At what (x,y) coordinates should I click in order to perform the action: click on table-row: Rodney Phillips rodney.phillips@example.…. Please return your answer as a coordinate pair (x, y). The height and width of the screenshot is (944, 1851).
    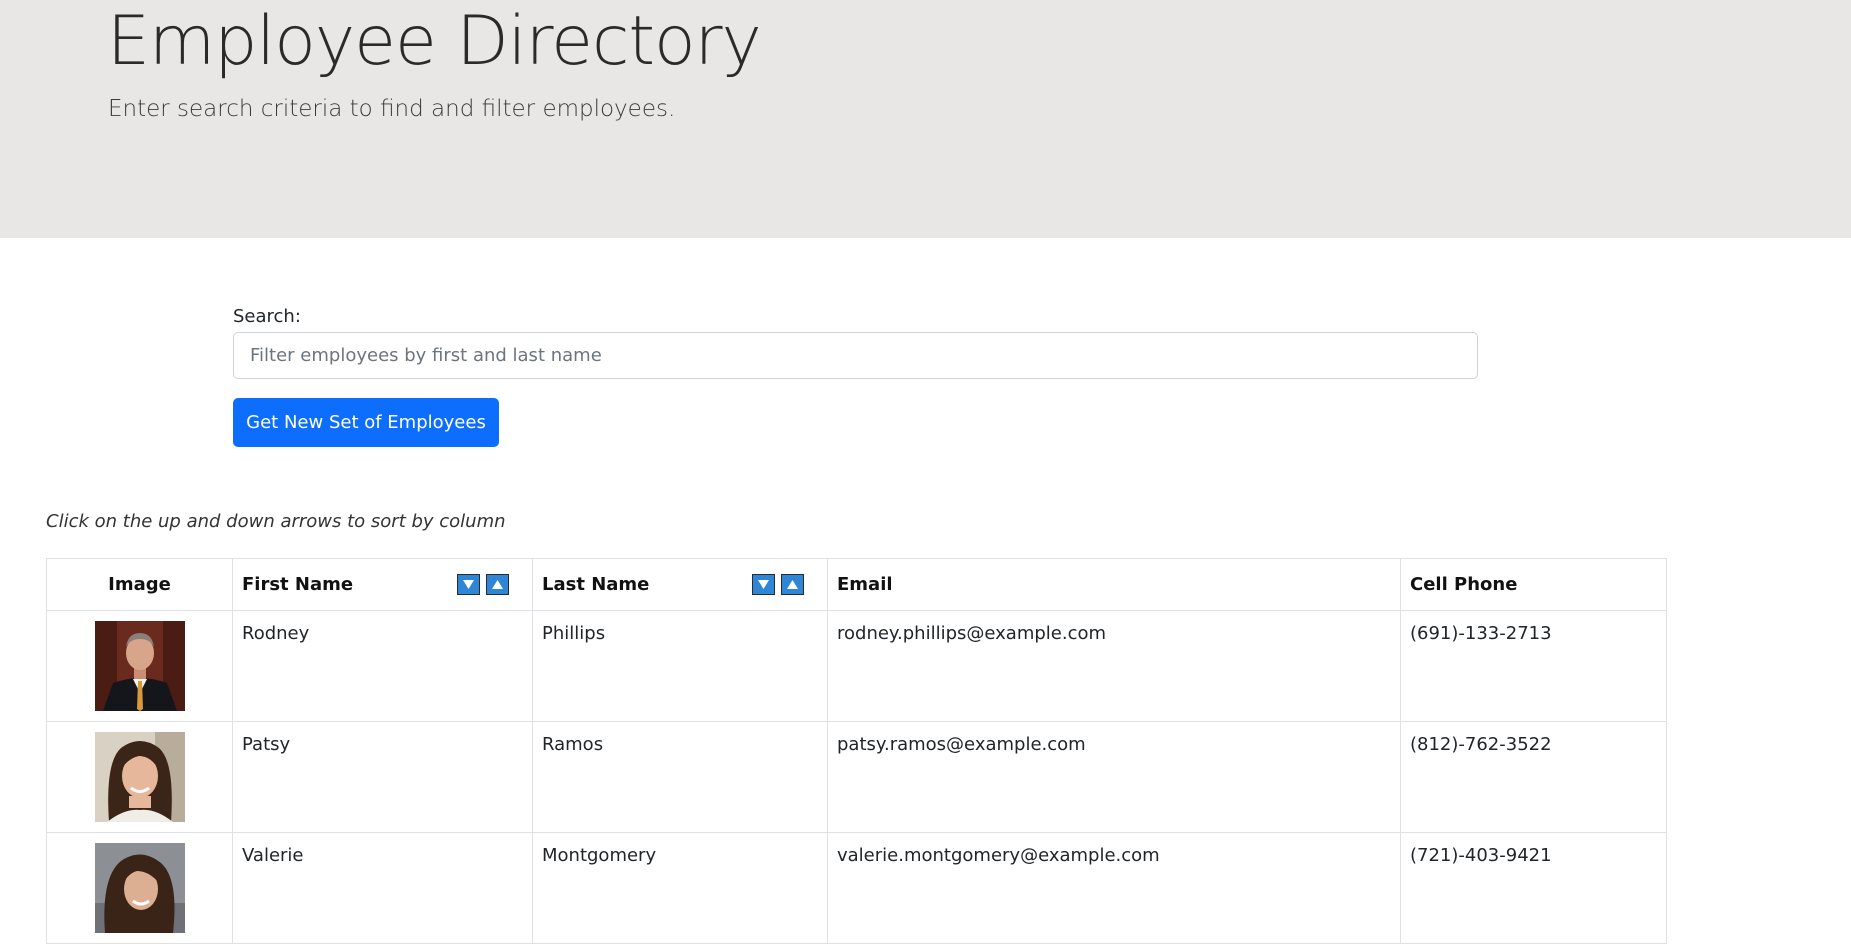
    Looking at the image, I should click on (856, 666).